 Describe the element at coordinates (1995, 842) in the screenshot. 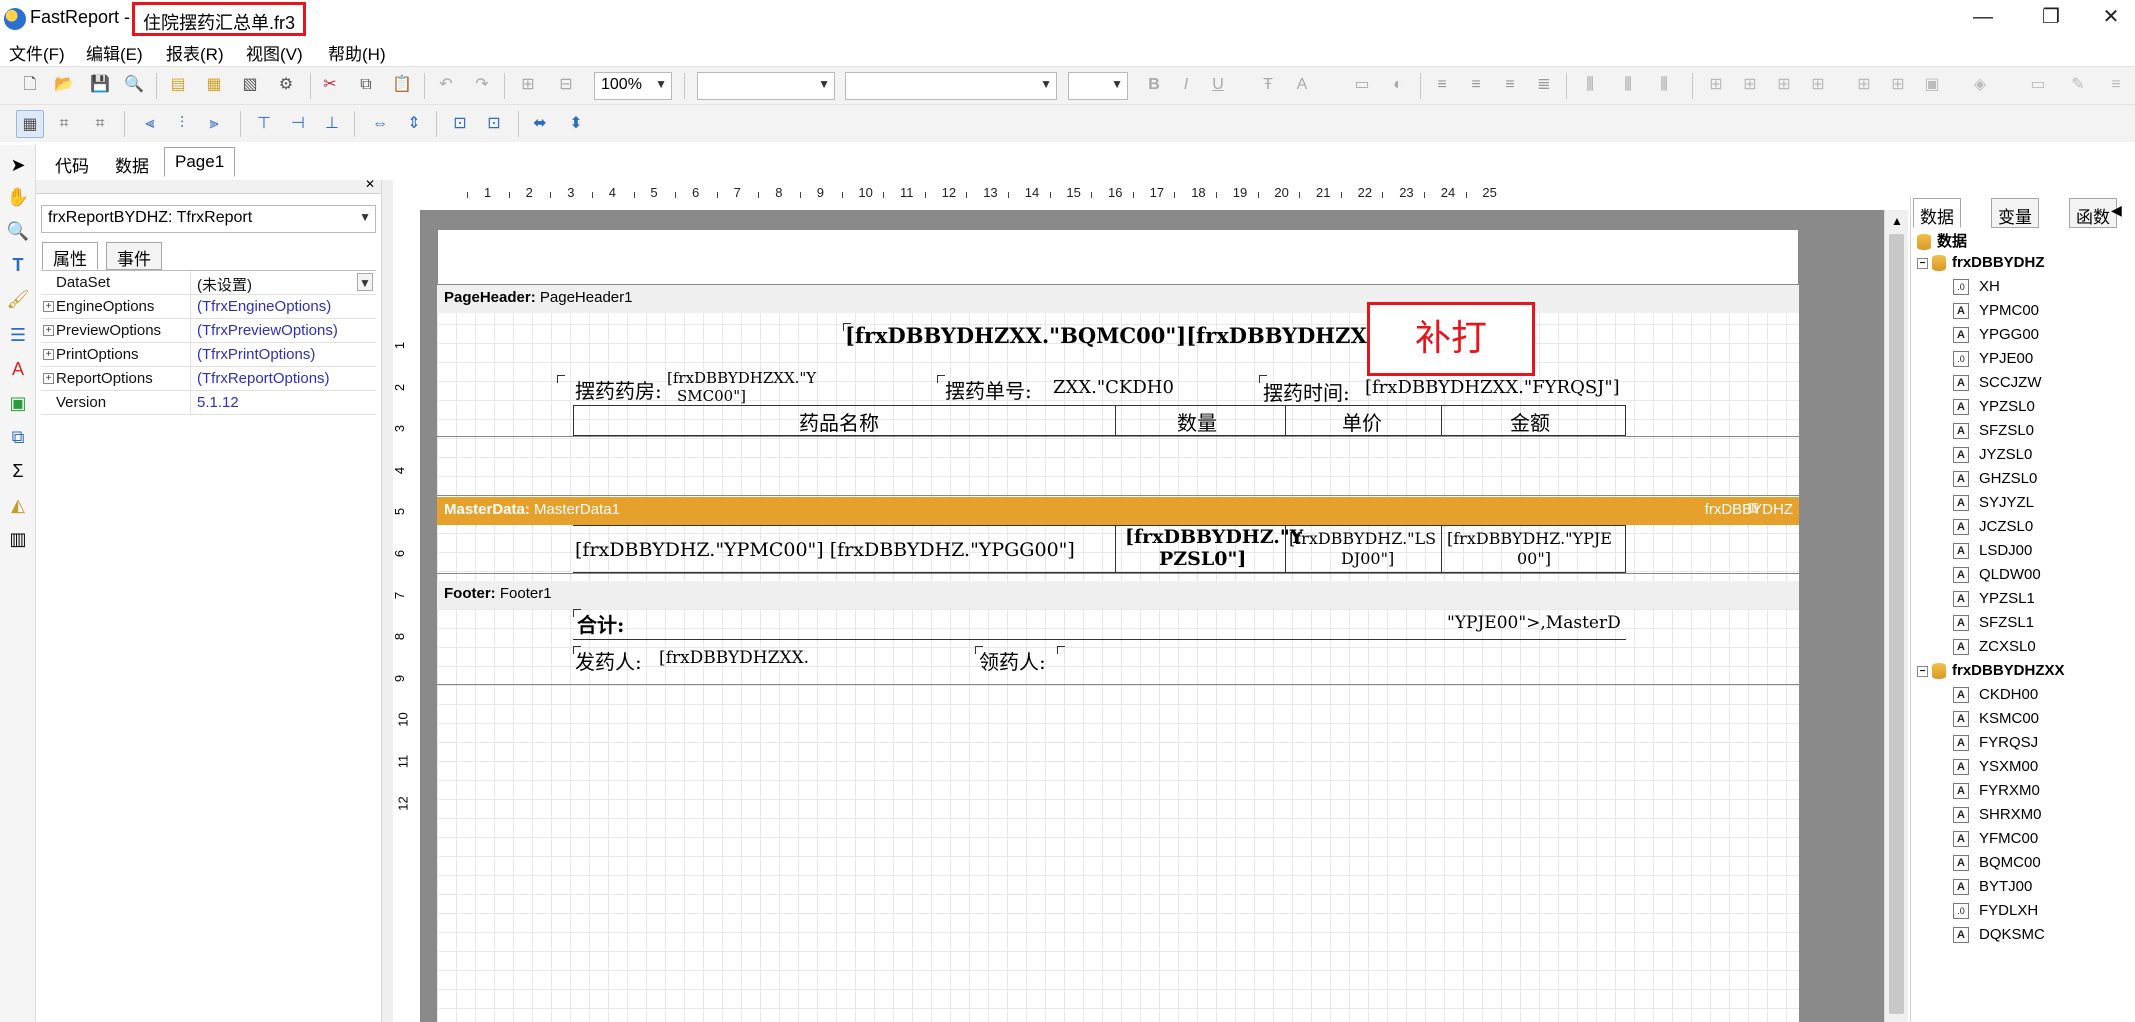

I see `tree-field: A YFMC00` at that location.